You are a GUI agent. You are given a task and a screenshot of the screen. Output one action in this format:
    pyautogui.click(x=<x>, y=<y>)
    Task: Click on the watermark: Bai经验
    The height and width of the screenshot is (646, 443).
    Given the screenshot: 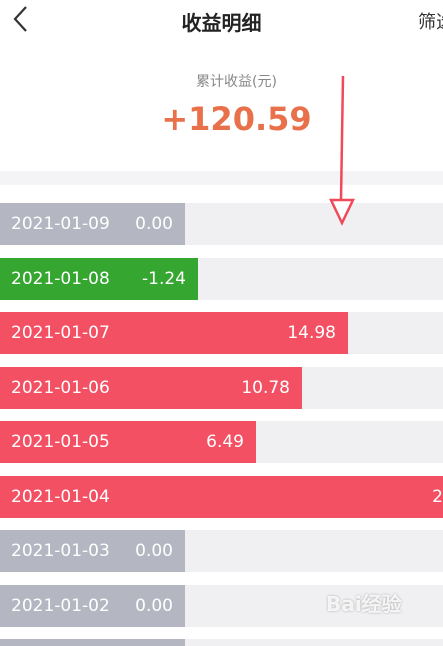 What is the action you would take?
    pyautogui.click(x=364, y=604)
    